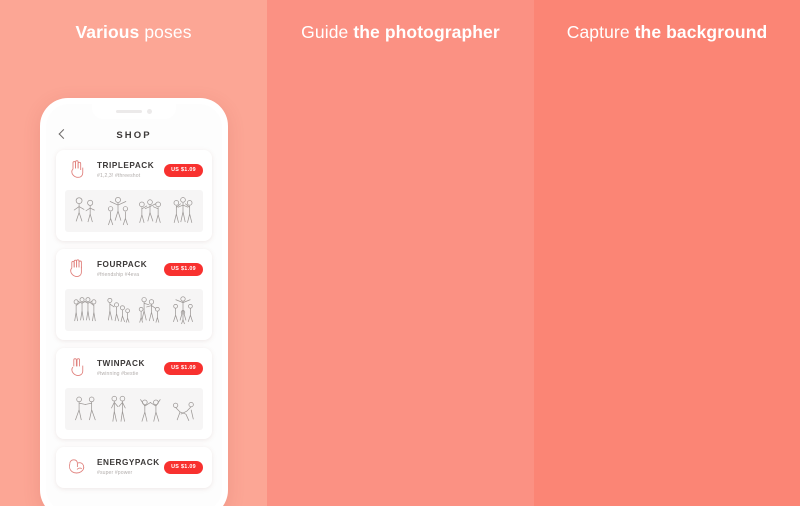  I want to click on pack-header: TRIPLEPACK #1,2,3! #threeshot US $1.09, so click(134, 170).